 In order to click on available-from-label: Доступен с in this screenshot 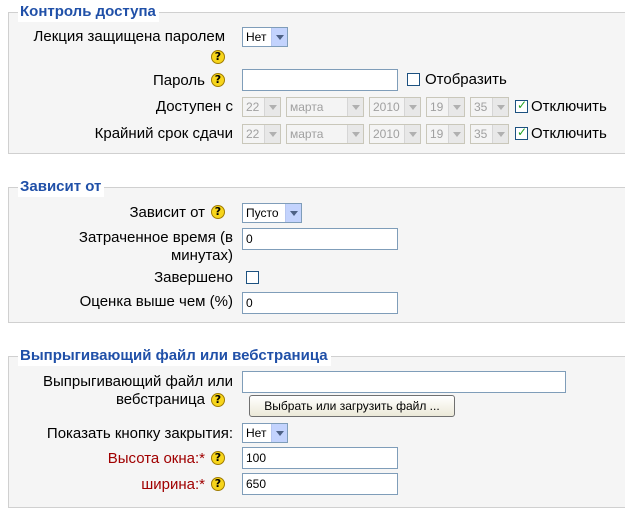, I will do `click(194, 106)`.